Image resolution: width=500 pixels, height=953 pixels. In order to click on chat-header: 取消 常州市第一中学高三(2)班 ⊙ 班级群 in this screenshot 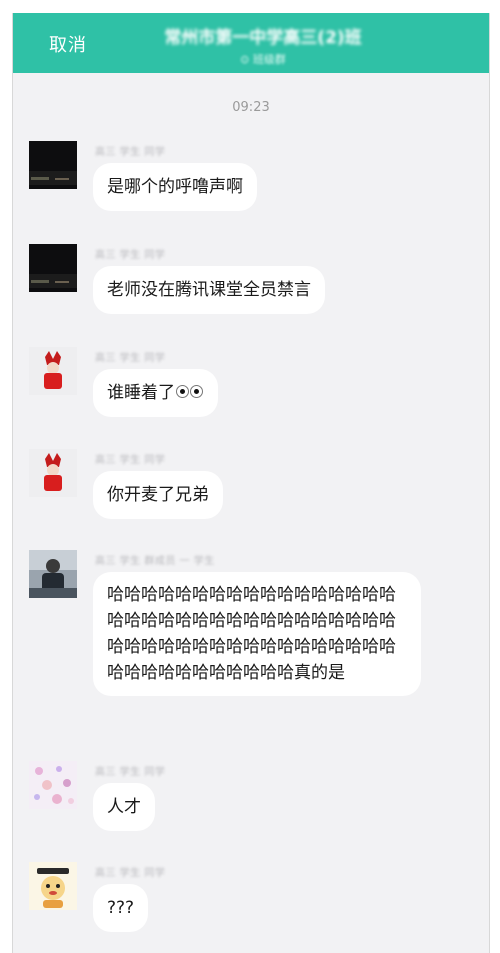, I will do `click(251, 43)`.